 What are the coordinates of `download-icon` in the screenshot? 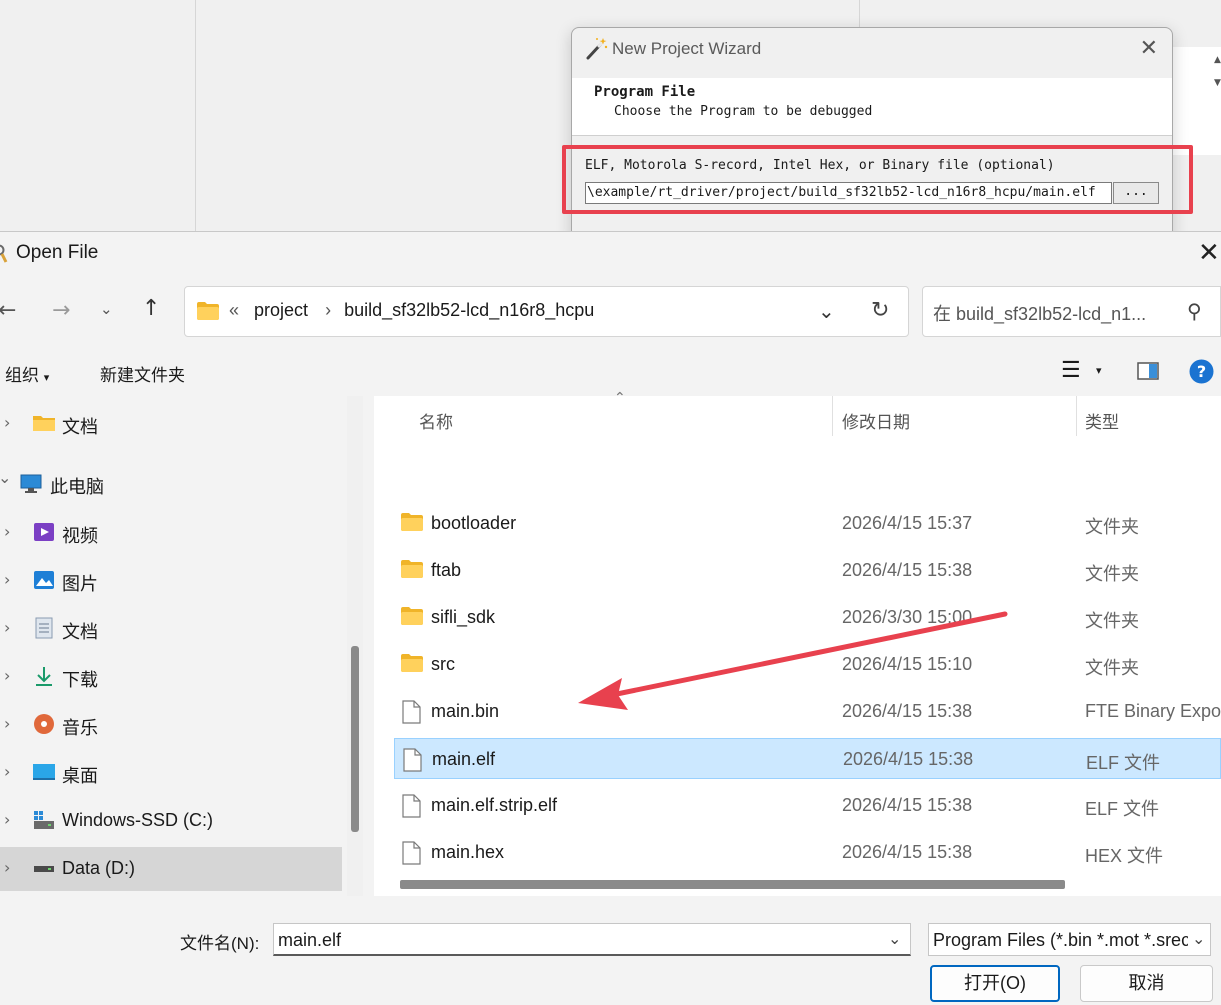 It's located at (44, 676).